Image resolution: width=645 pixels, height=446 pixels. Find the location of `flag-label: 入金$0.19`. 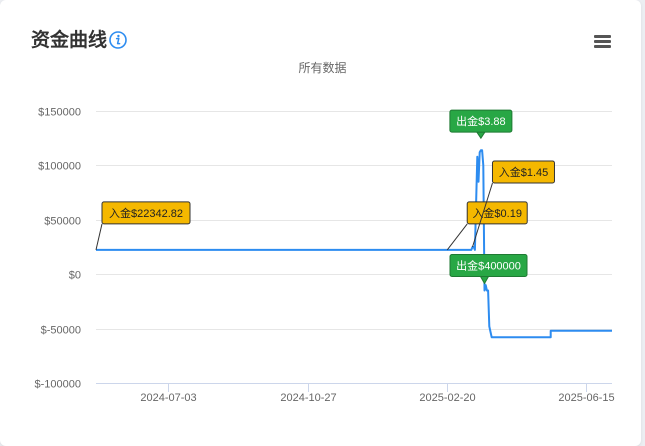

flag-label: 入金$0.19 is located at coordinates (497, 213).